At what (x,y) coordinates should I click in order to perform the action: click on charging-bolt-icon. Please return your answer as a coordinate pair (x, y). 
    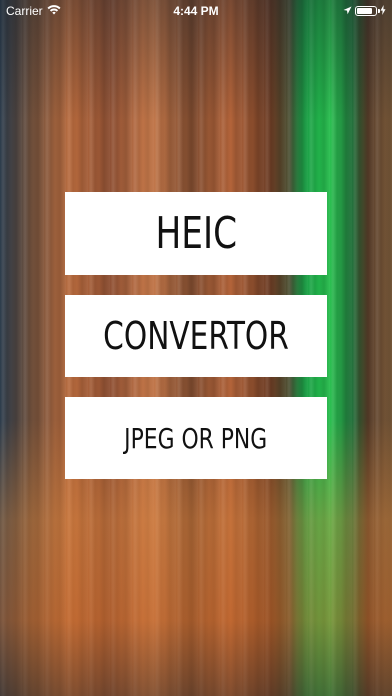
    Looking at the image, I should click on (383, 11).